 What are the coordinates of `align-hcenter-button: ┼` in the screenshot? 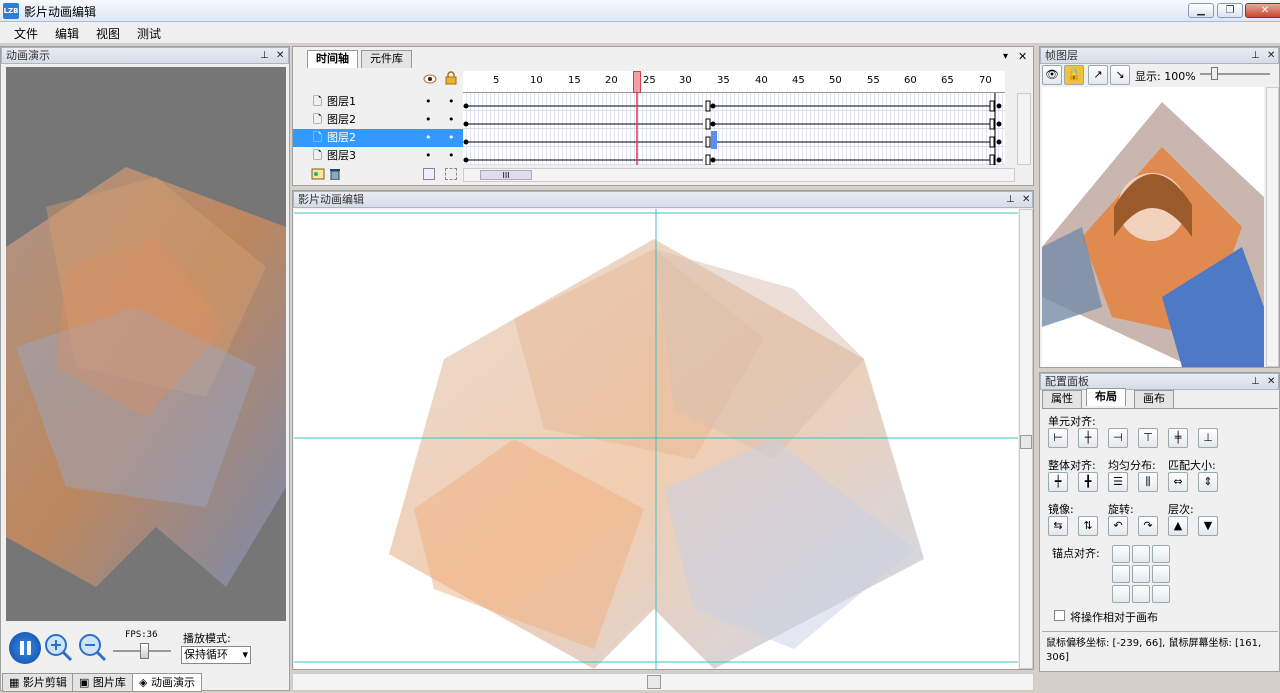 It's located at (1088, 438).